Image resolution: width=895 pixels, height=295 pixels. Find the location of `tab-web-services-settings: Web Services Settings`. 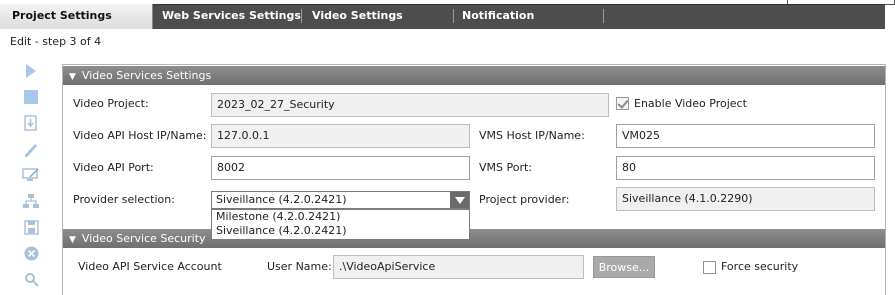

tab-web-services-settings: Web Services Settings is located at coordinates (231, 15).